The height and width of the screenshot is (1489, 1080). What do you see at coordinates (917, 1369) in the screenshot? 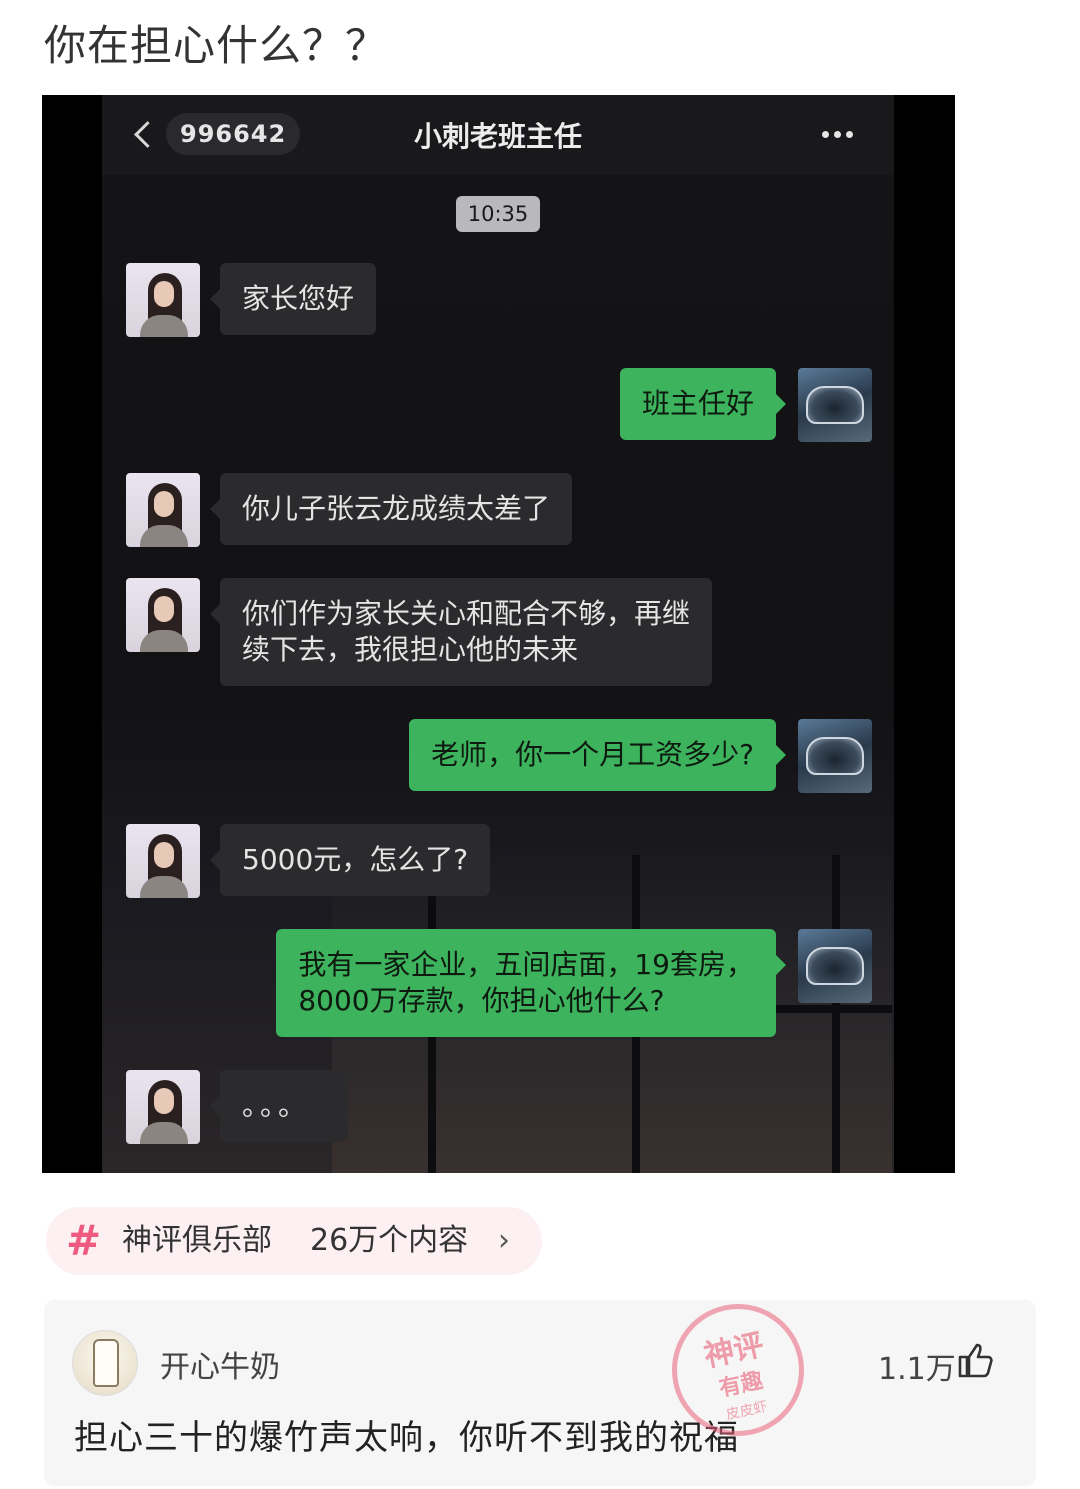
I see `like-count: 1.1万` at bounding box center [917, 1369].